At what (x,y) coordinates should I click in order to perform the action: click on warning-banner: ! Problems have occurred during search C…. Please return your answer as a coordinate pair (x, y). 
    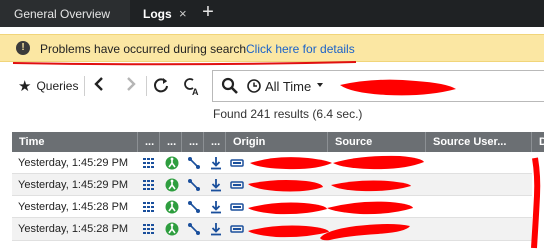
    Looking at the image, I should click on (272, 48).